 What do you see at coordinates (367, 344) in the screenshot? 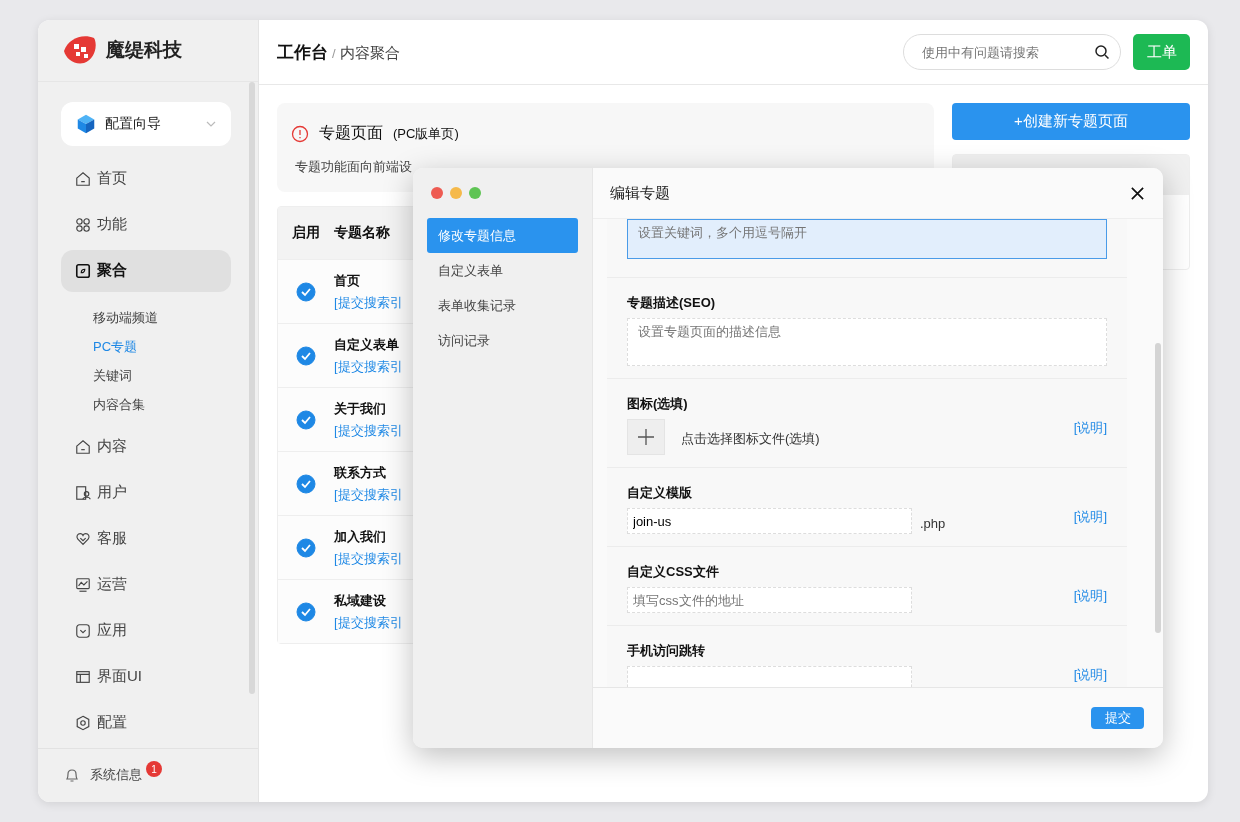
I see `topic-name: 自定义表单` at bounding box center [367, 344].